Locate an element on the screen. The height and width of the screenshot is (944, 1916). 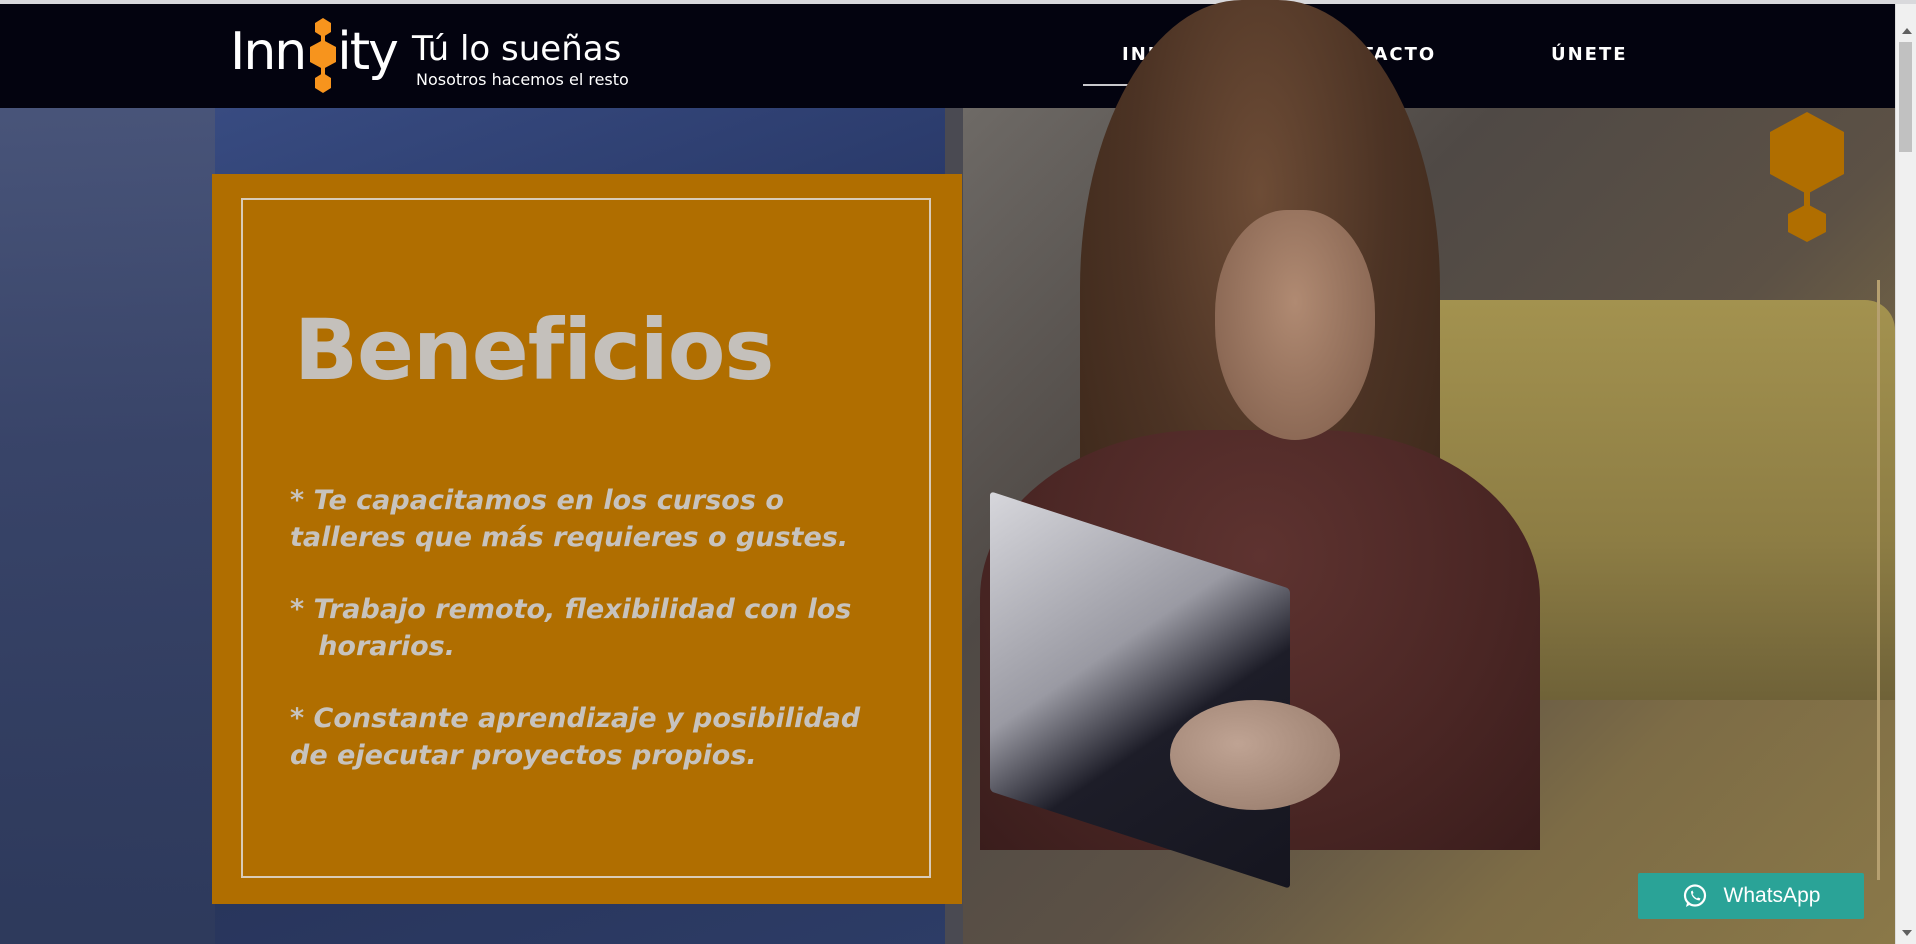
hero-background-left-edge is located at coordinates (107, 526).